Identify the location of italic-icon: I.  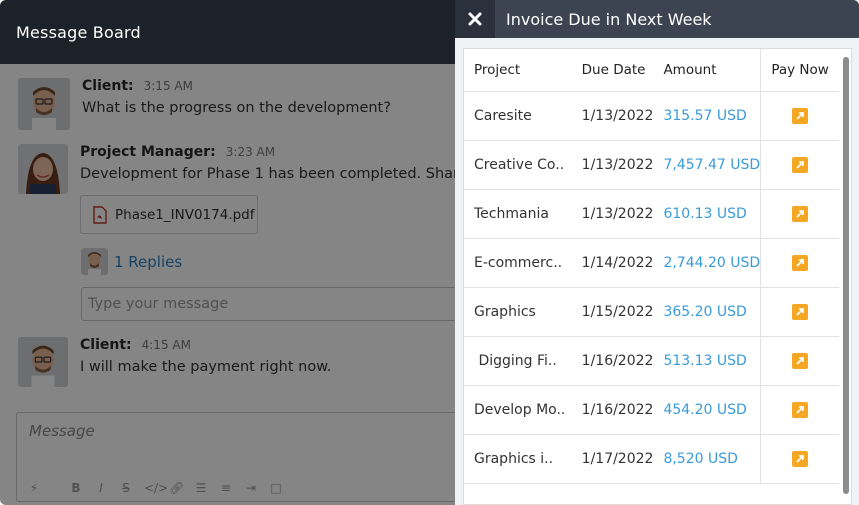
(101, 488).